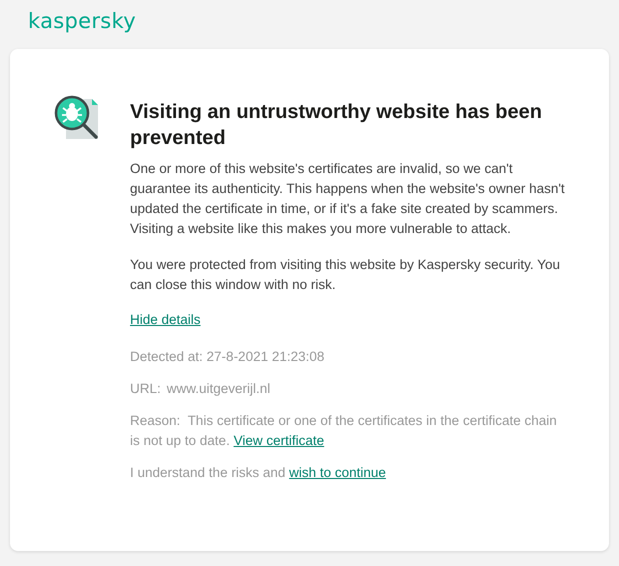 This screenshot has height=566, width=619. What do you see at coordinates (344, 431) in the screenshot?
I see `reason-text: Reason: This certificate or one of the certificates in the certificate chain is not up to date. View certificate` at bounding box center [344, 431].